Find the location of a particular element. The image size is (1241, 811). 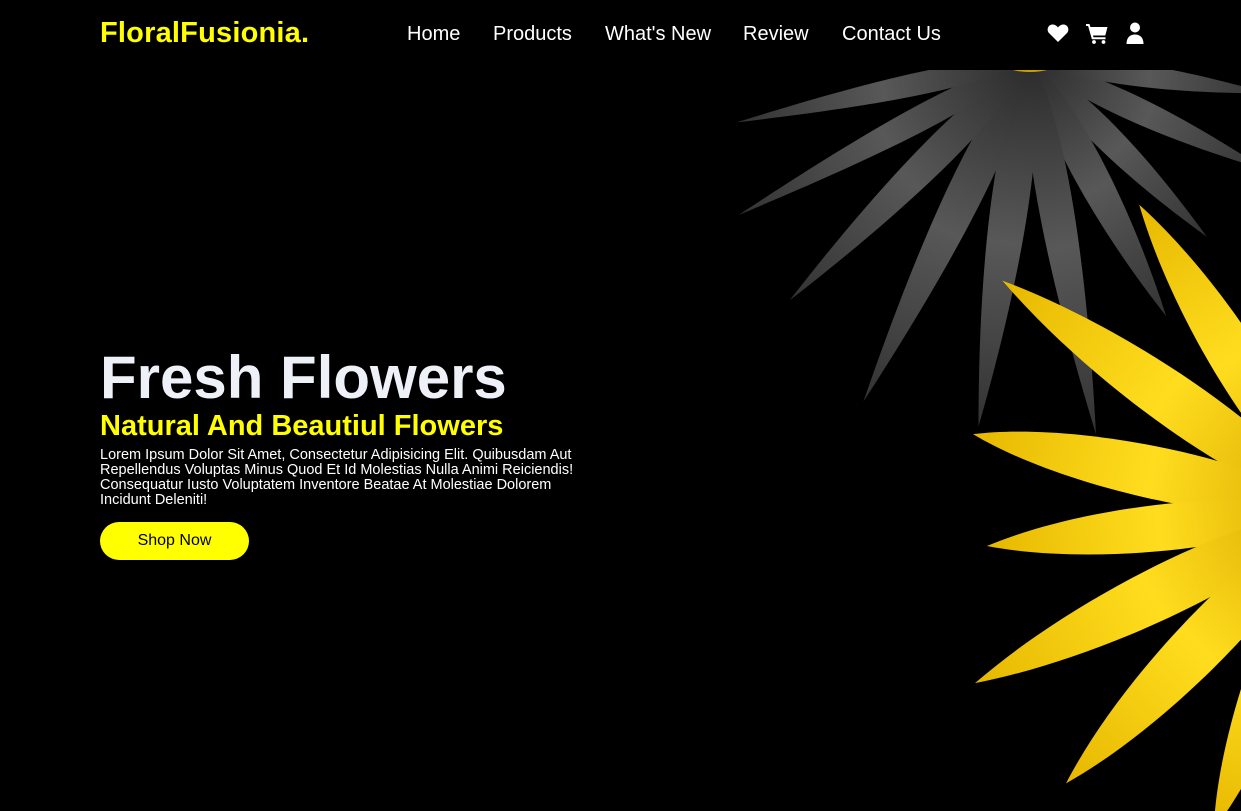

shop-now-button: Shop Now is located at coordinates (174, 541).